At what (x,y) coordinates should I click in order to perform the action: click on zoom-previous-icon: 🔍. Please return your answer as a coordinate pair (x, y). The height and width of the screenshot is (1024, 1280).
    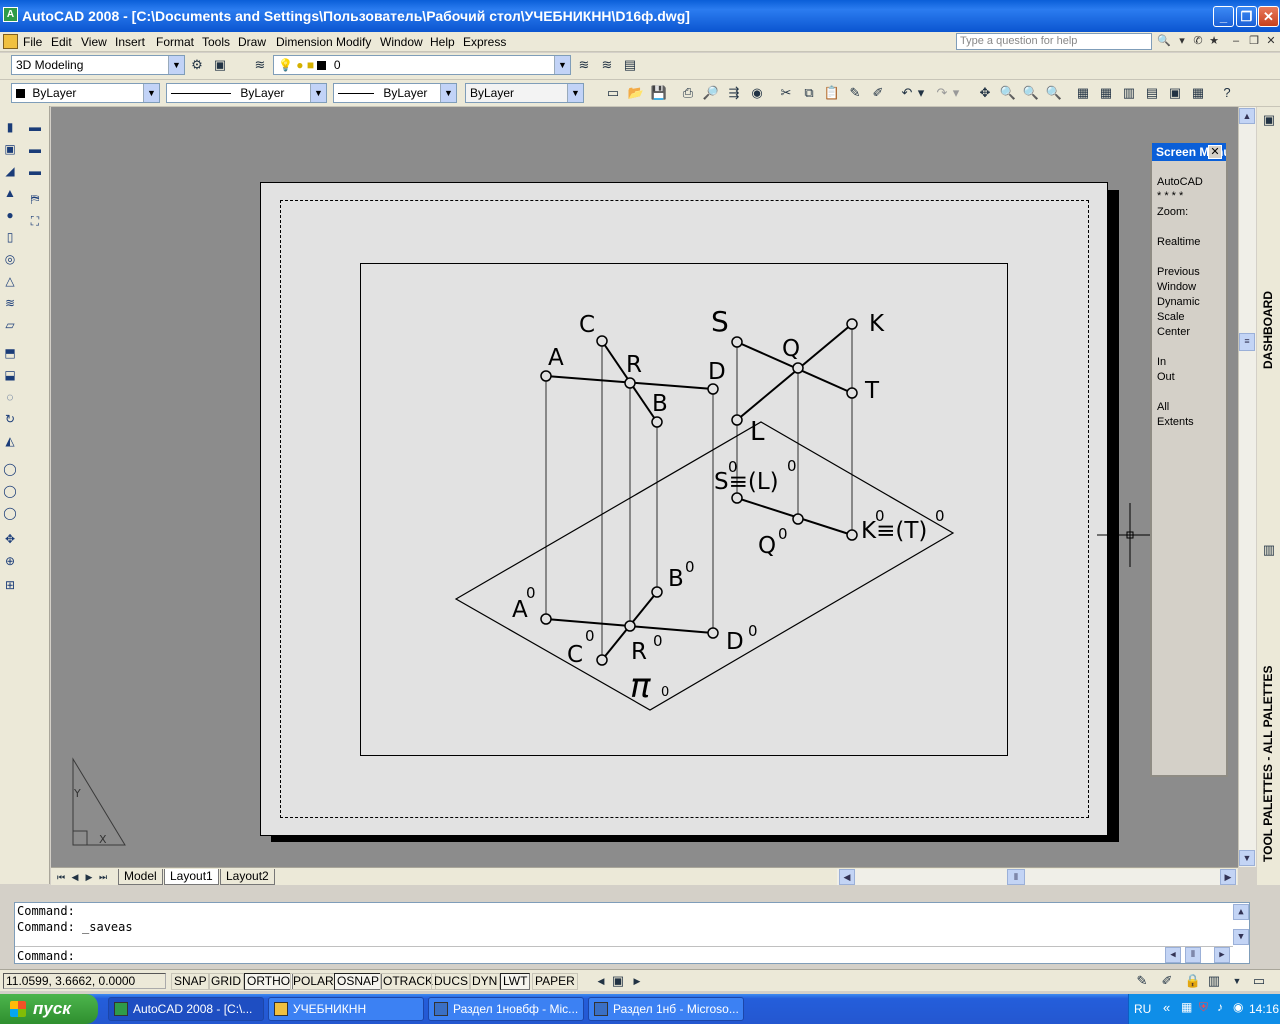
    Looking at the image, I should click on (1054, 93).